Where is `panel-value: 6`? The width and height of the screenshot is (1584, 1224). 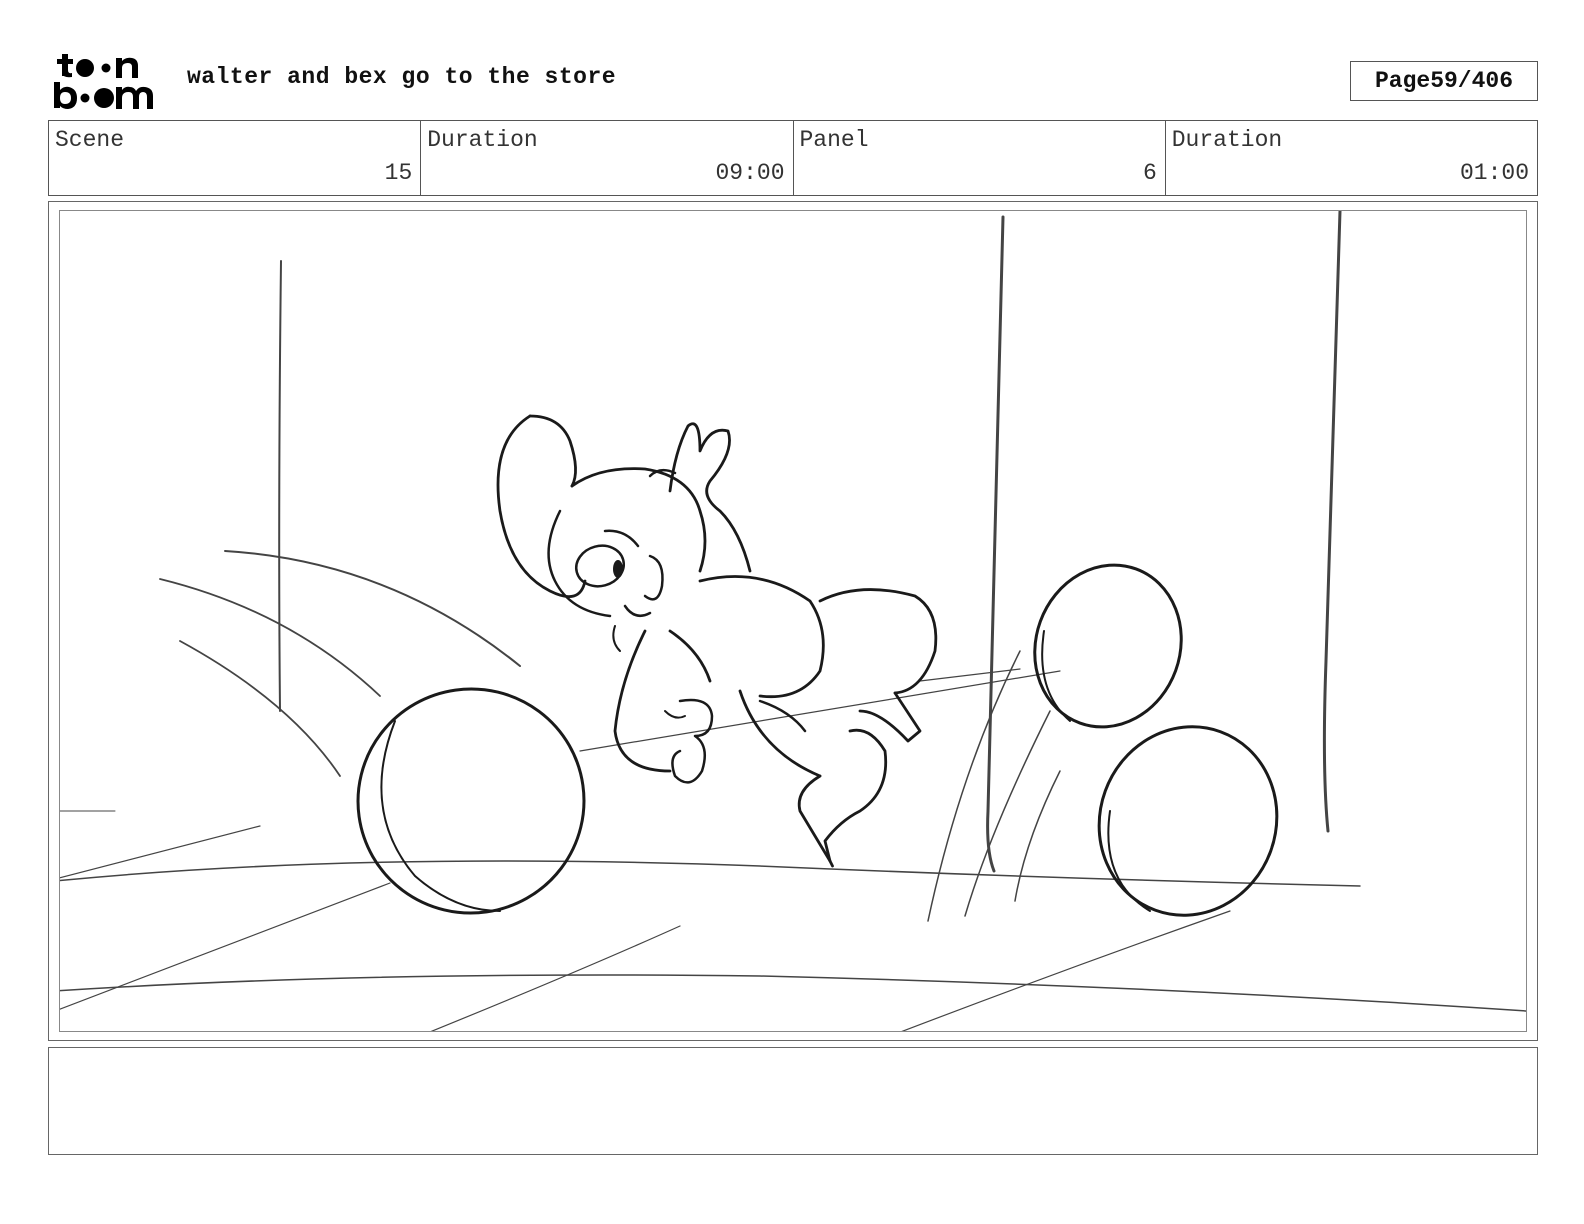
panel-value: 6 is located at coordinates (1149, 173).